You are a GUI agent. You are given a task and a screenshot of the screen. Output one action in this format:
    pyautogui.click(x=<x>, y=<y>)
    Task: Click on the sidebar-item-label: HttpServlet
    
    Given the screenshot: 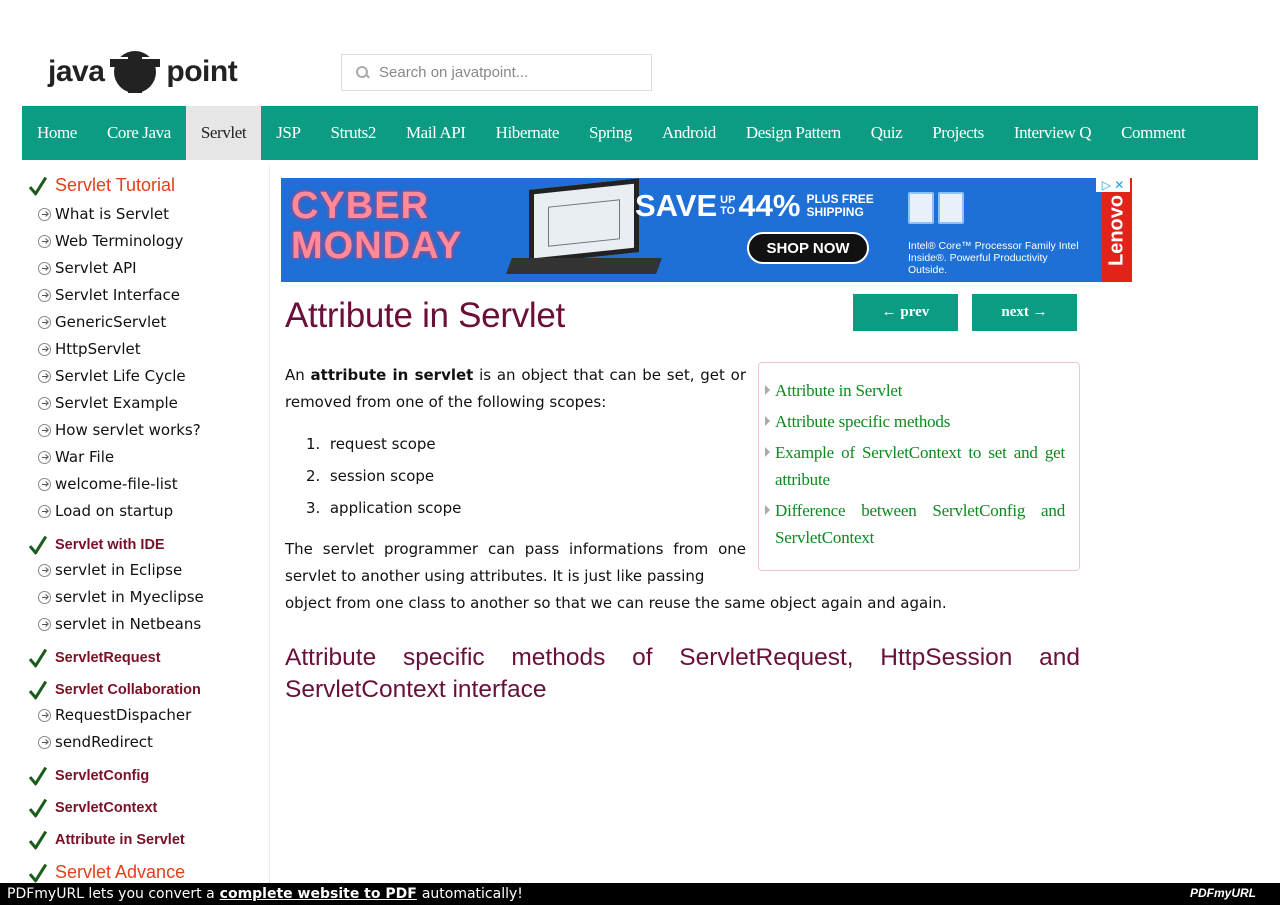 What is the action you would take?
    pyautogui.click(x=98, y=349)
    